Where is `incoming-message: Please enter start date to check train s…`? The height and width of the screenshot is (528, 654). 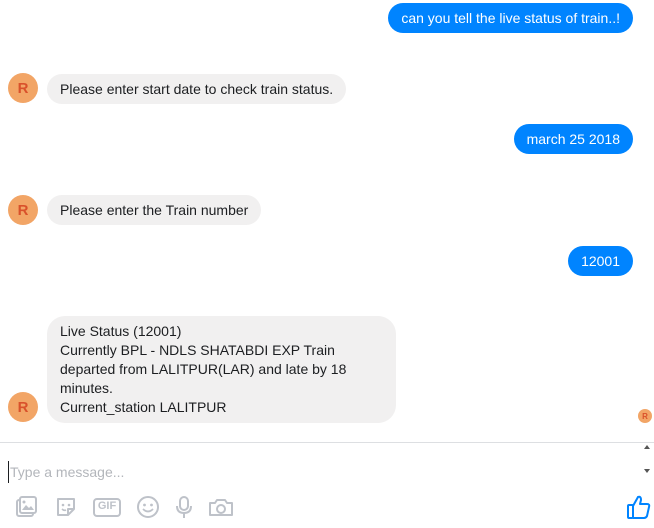 incoming-message: Please enter start date to check train s… is located at coordinates (197, 89).